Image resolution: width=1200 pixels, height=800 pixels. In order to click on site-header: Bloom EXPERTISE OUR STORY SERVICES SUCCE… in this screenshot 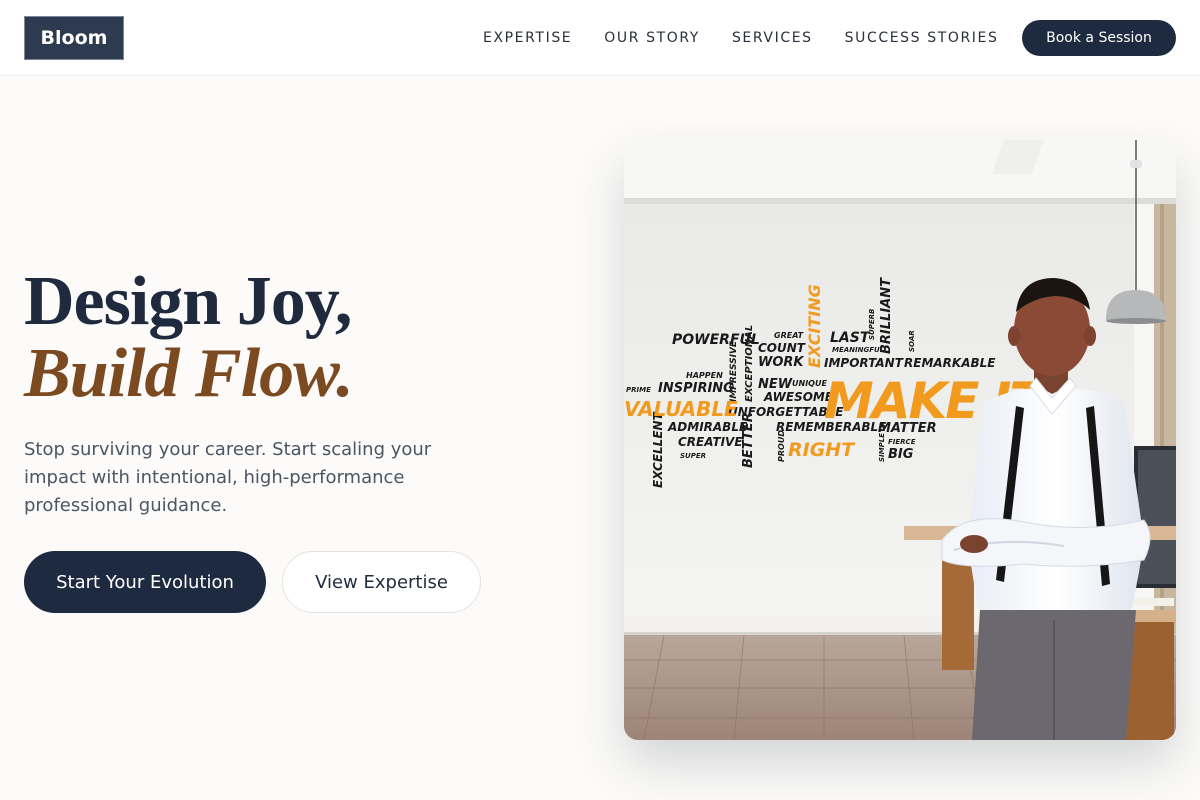, I will do `click(600, 38)`.